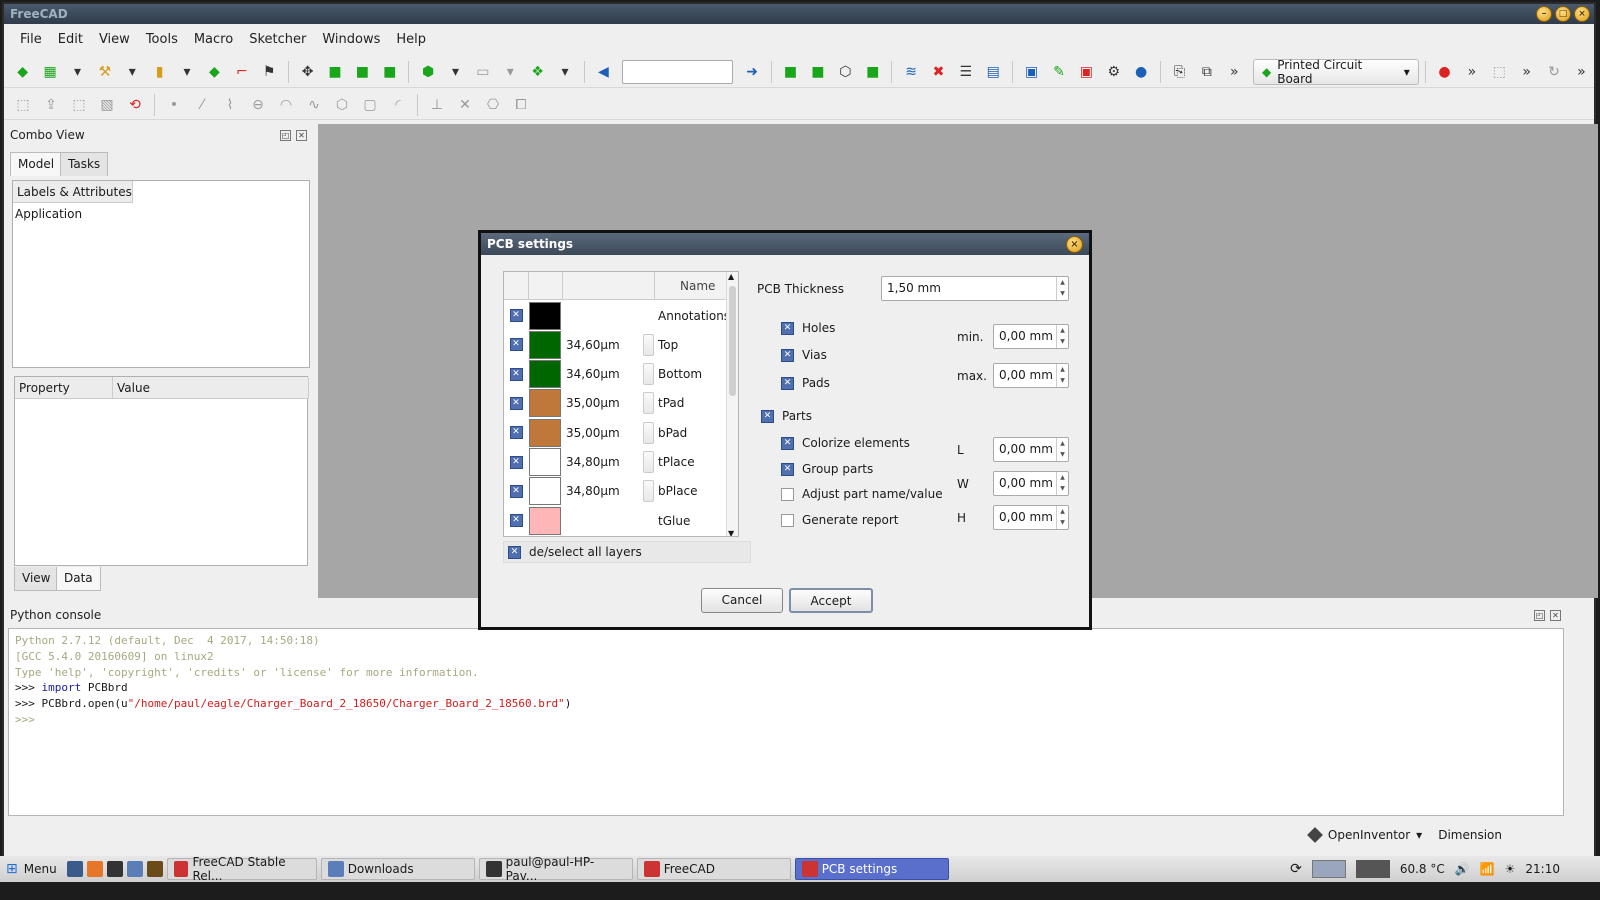 The image size is (1600, 900). Describe the element at coordinates (787, 355) in the screenshot. I see `vias-checkbox: ✕` at that location.